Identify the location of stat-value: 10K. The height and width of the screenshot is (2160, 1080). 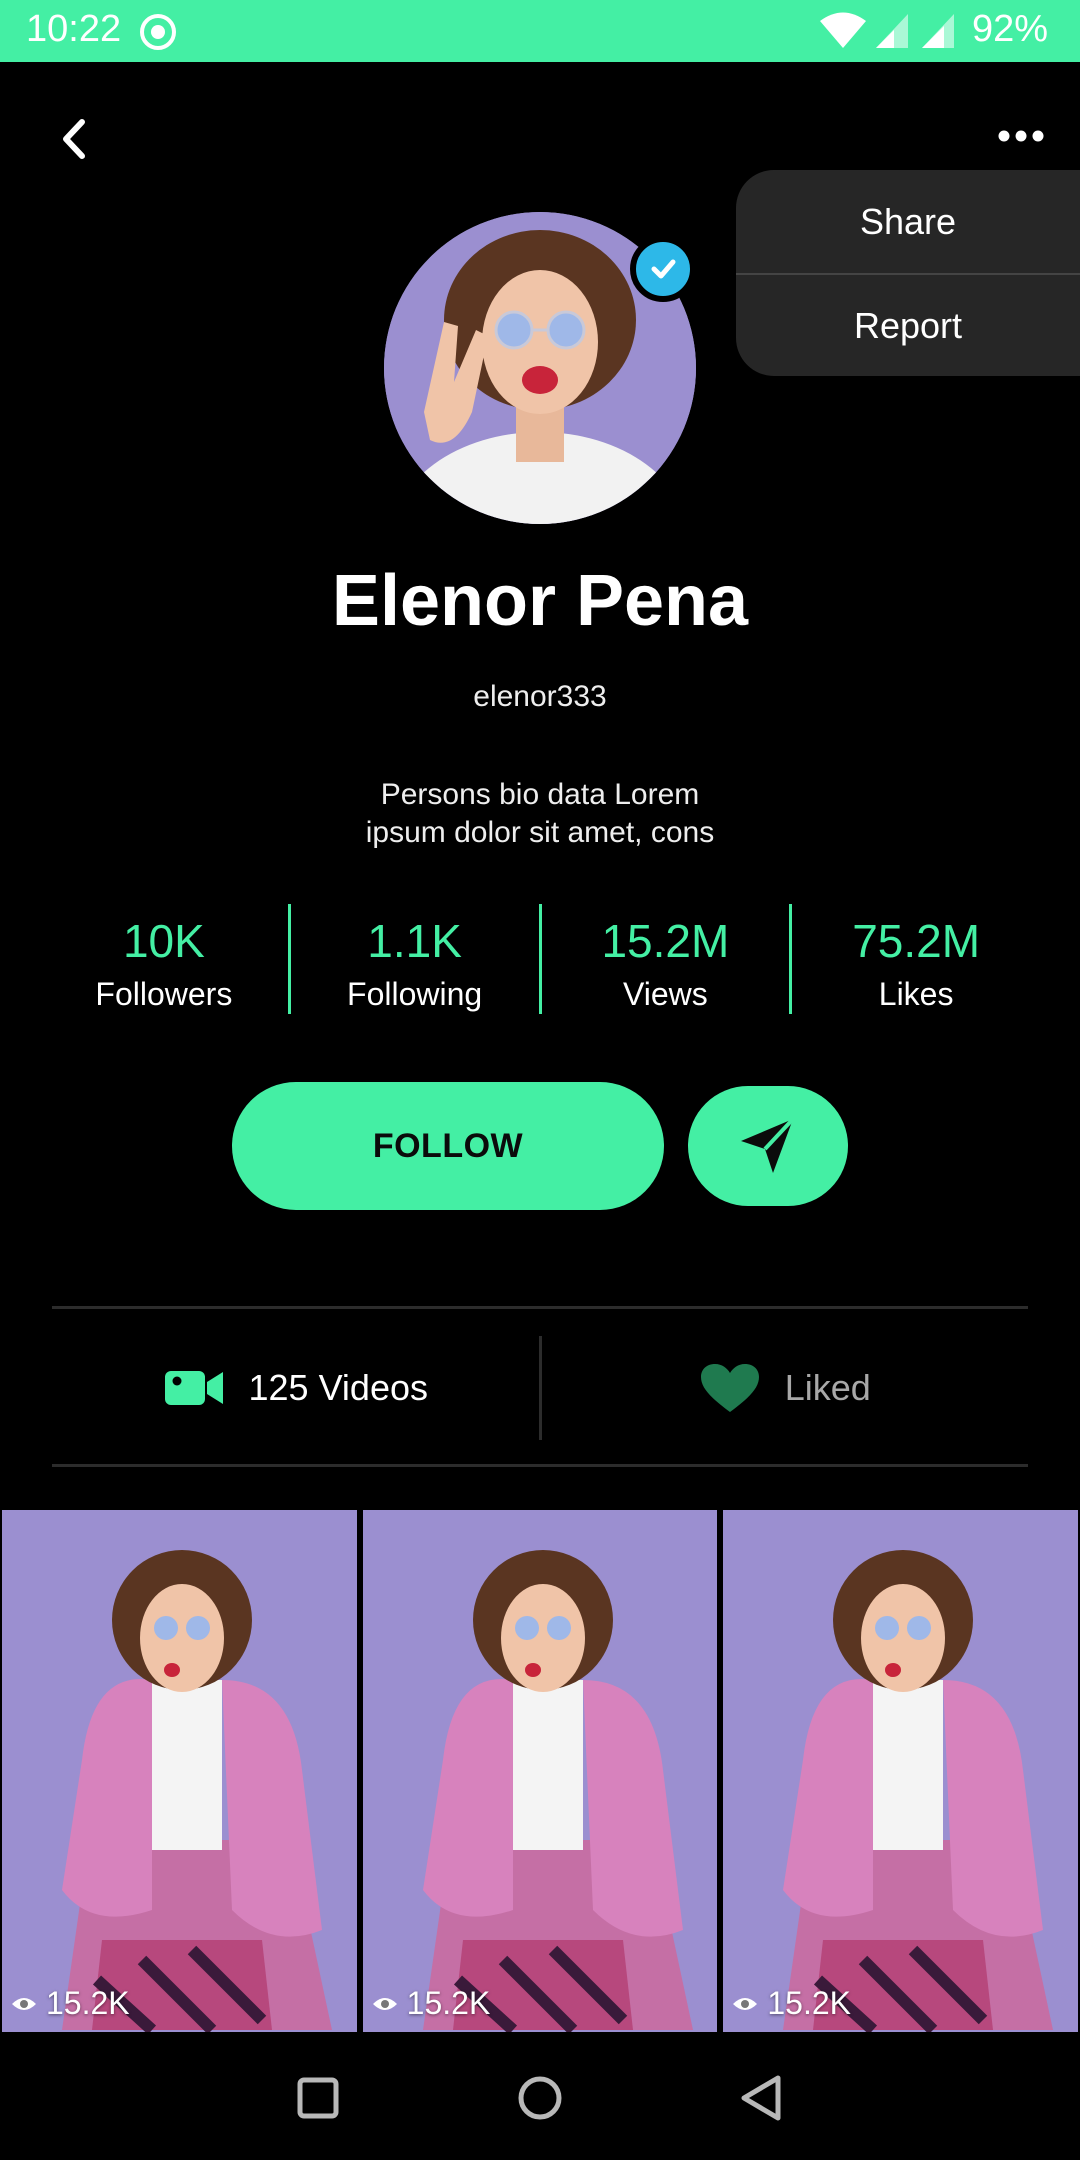
(163, 941).